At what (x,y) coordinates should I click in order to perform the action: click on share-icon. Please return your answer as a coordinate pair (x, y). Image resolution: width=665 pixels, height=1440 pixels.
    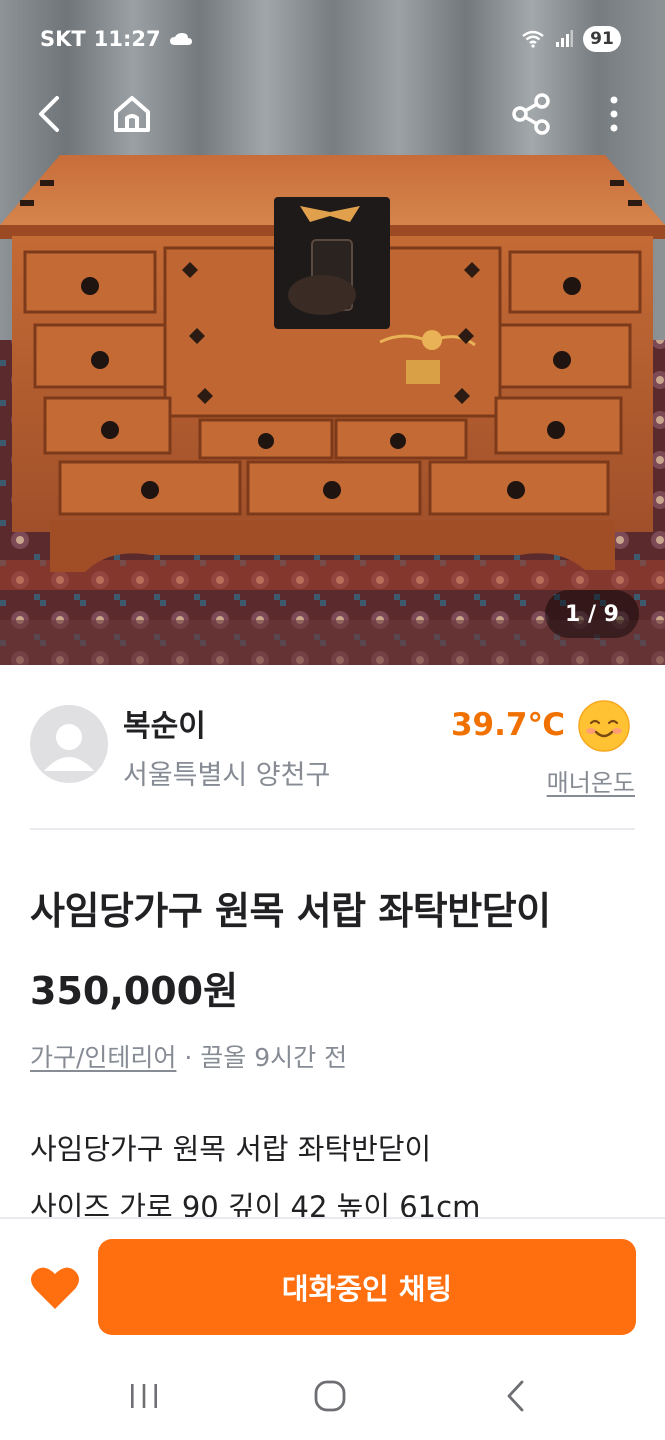
    Looking at the image, I should click on (531, 114).